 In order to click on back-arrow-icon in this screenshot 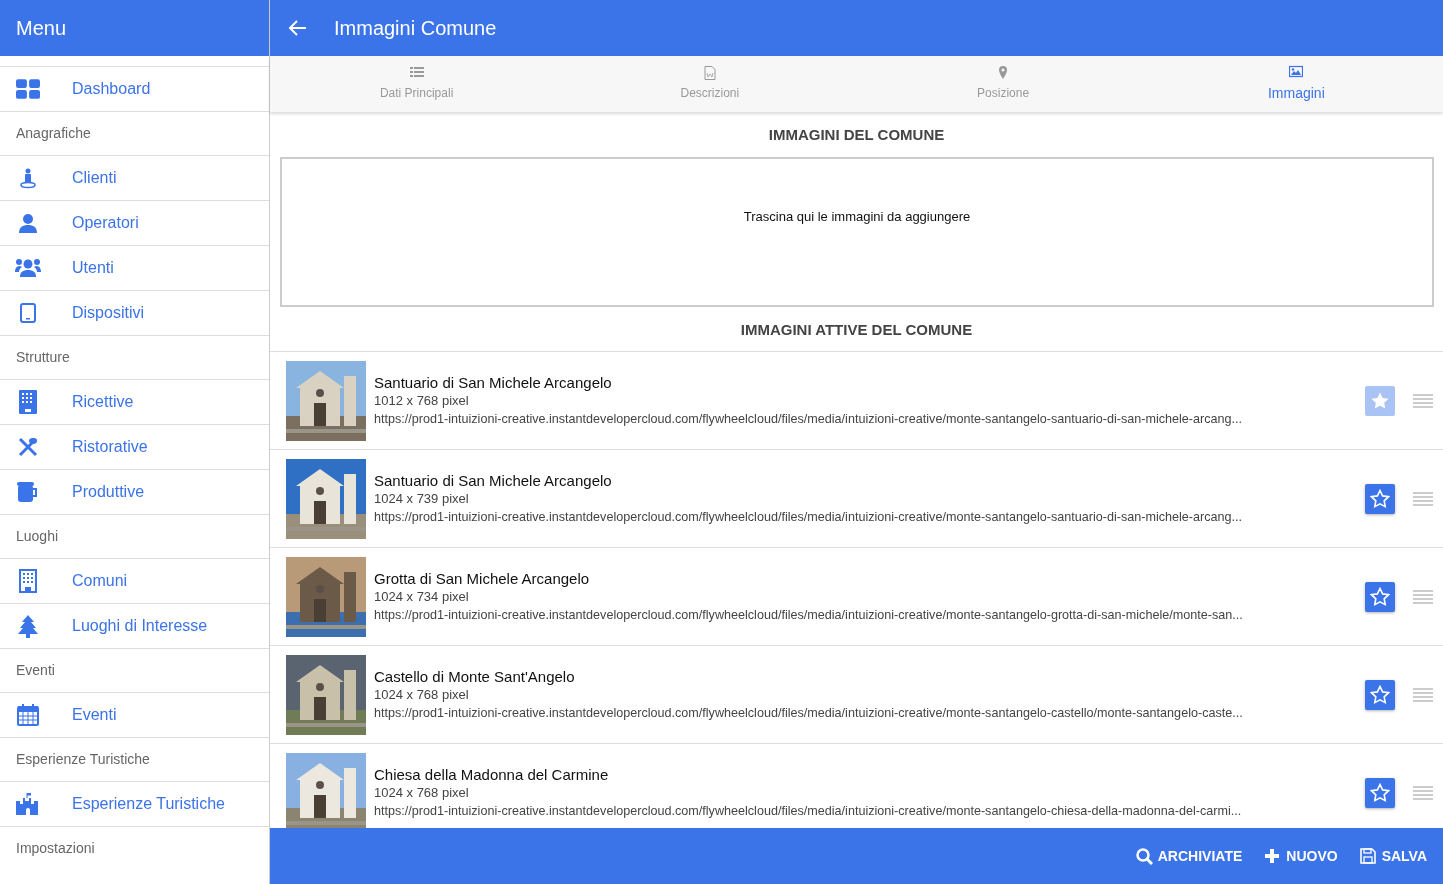, I will do `click(298, 28)`.